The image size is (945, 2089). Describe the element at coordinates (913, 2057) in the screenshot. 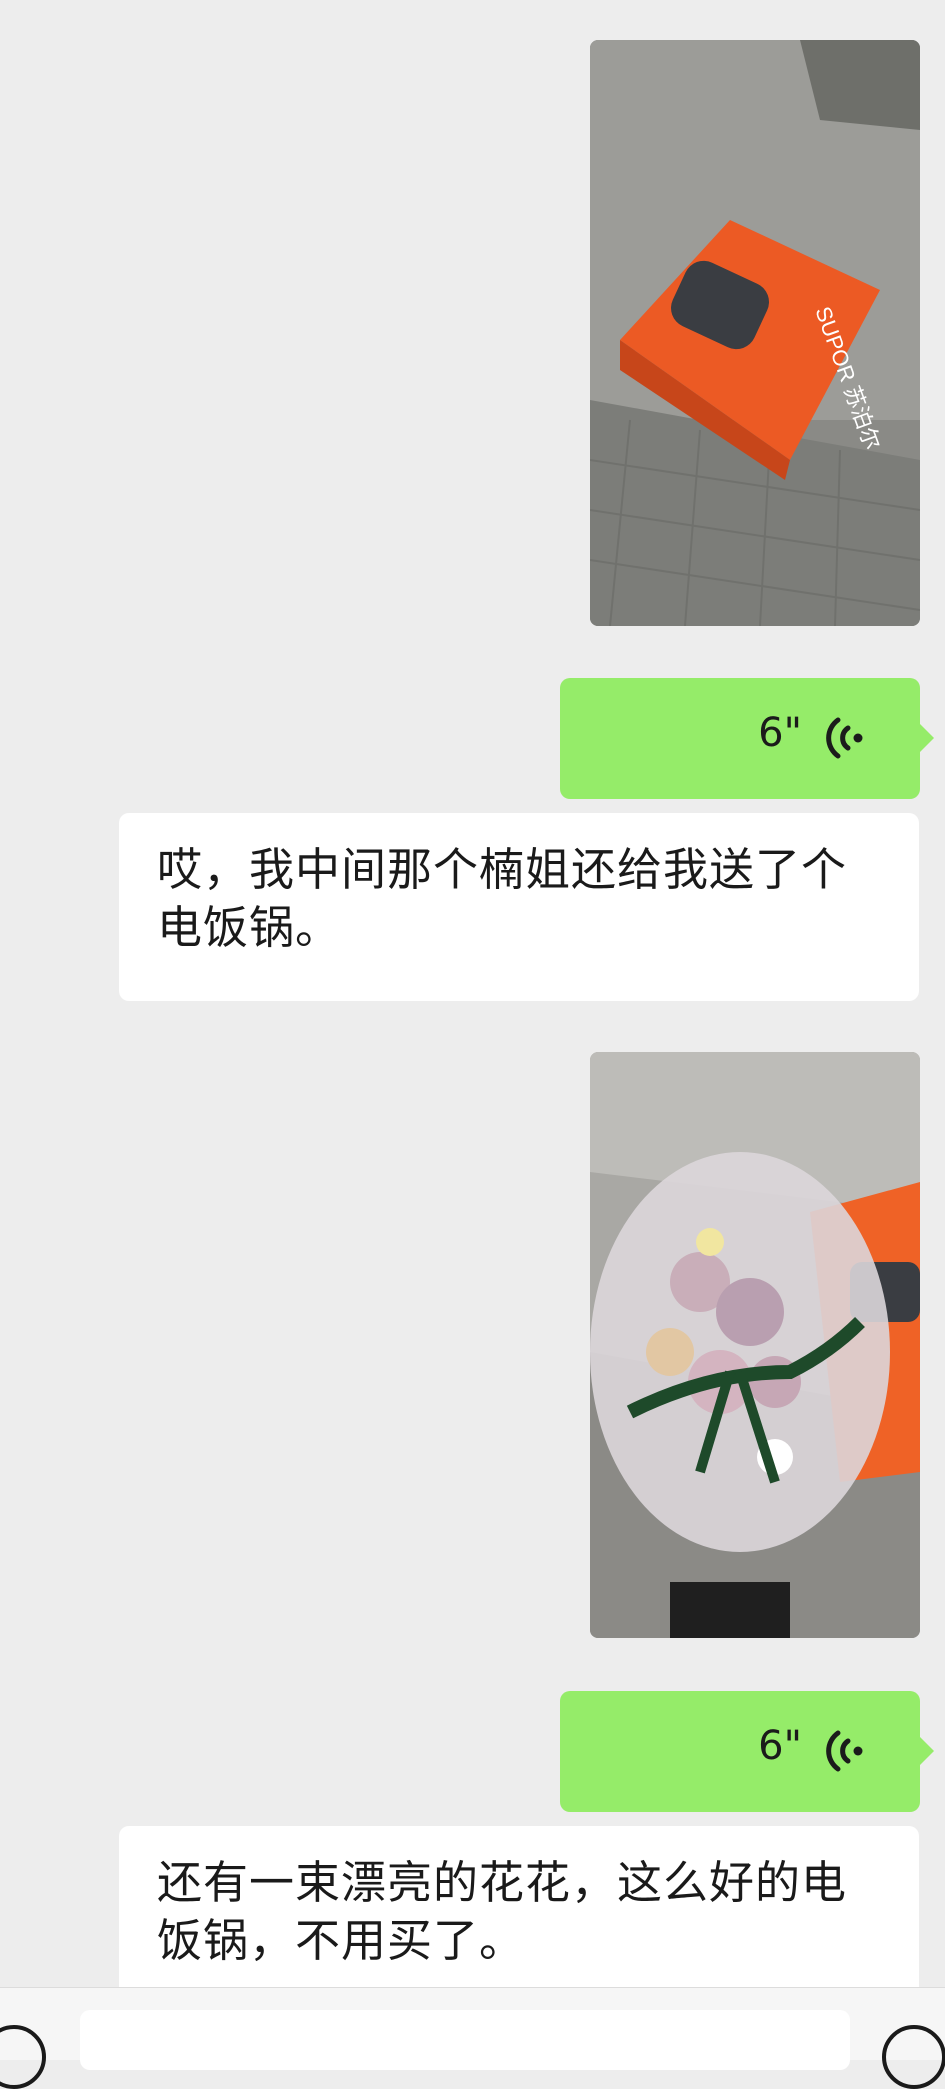

I see `emoji-icon` at that location.